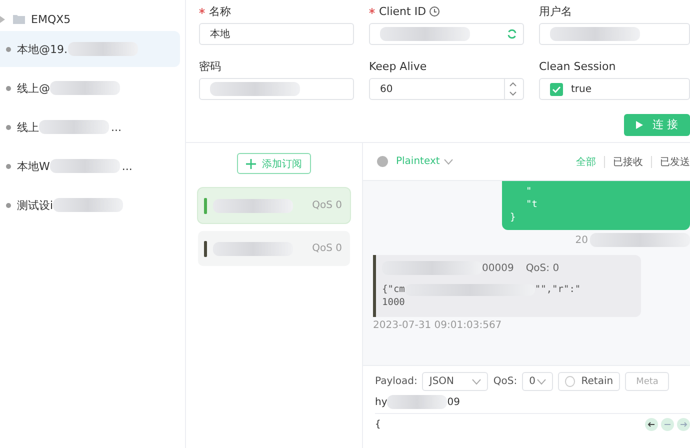 The width and height of the screenshot is (690, 448). Describe the element at coordinates (581, 240) in the screenshot. I see `timestamp: 20` at that location.